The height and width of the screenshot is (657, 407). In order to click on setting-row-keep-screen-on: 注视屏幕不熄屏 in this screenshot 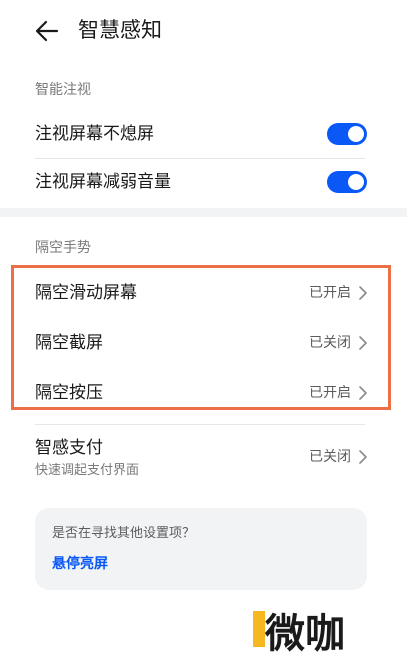, I will do `click(203, 134)`.